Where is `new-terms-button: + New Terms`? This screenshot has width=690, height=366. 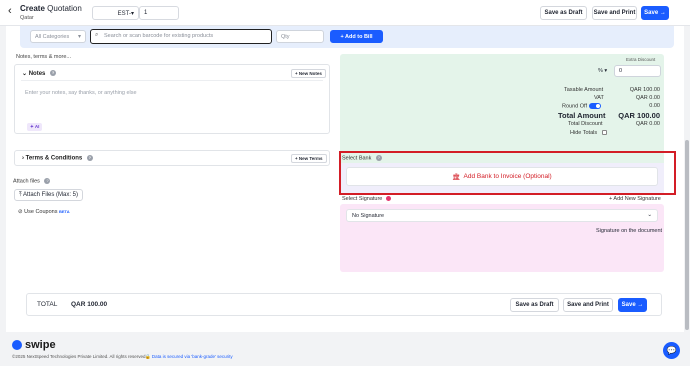
new-terms-button: + New Terms is located at coordinates (309, 158).